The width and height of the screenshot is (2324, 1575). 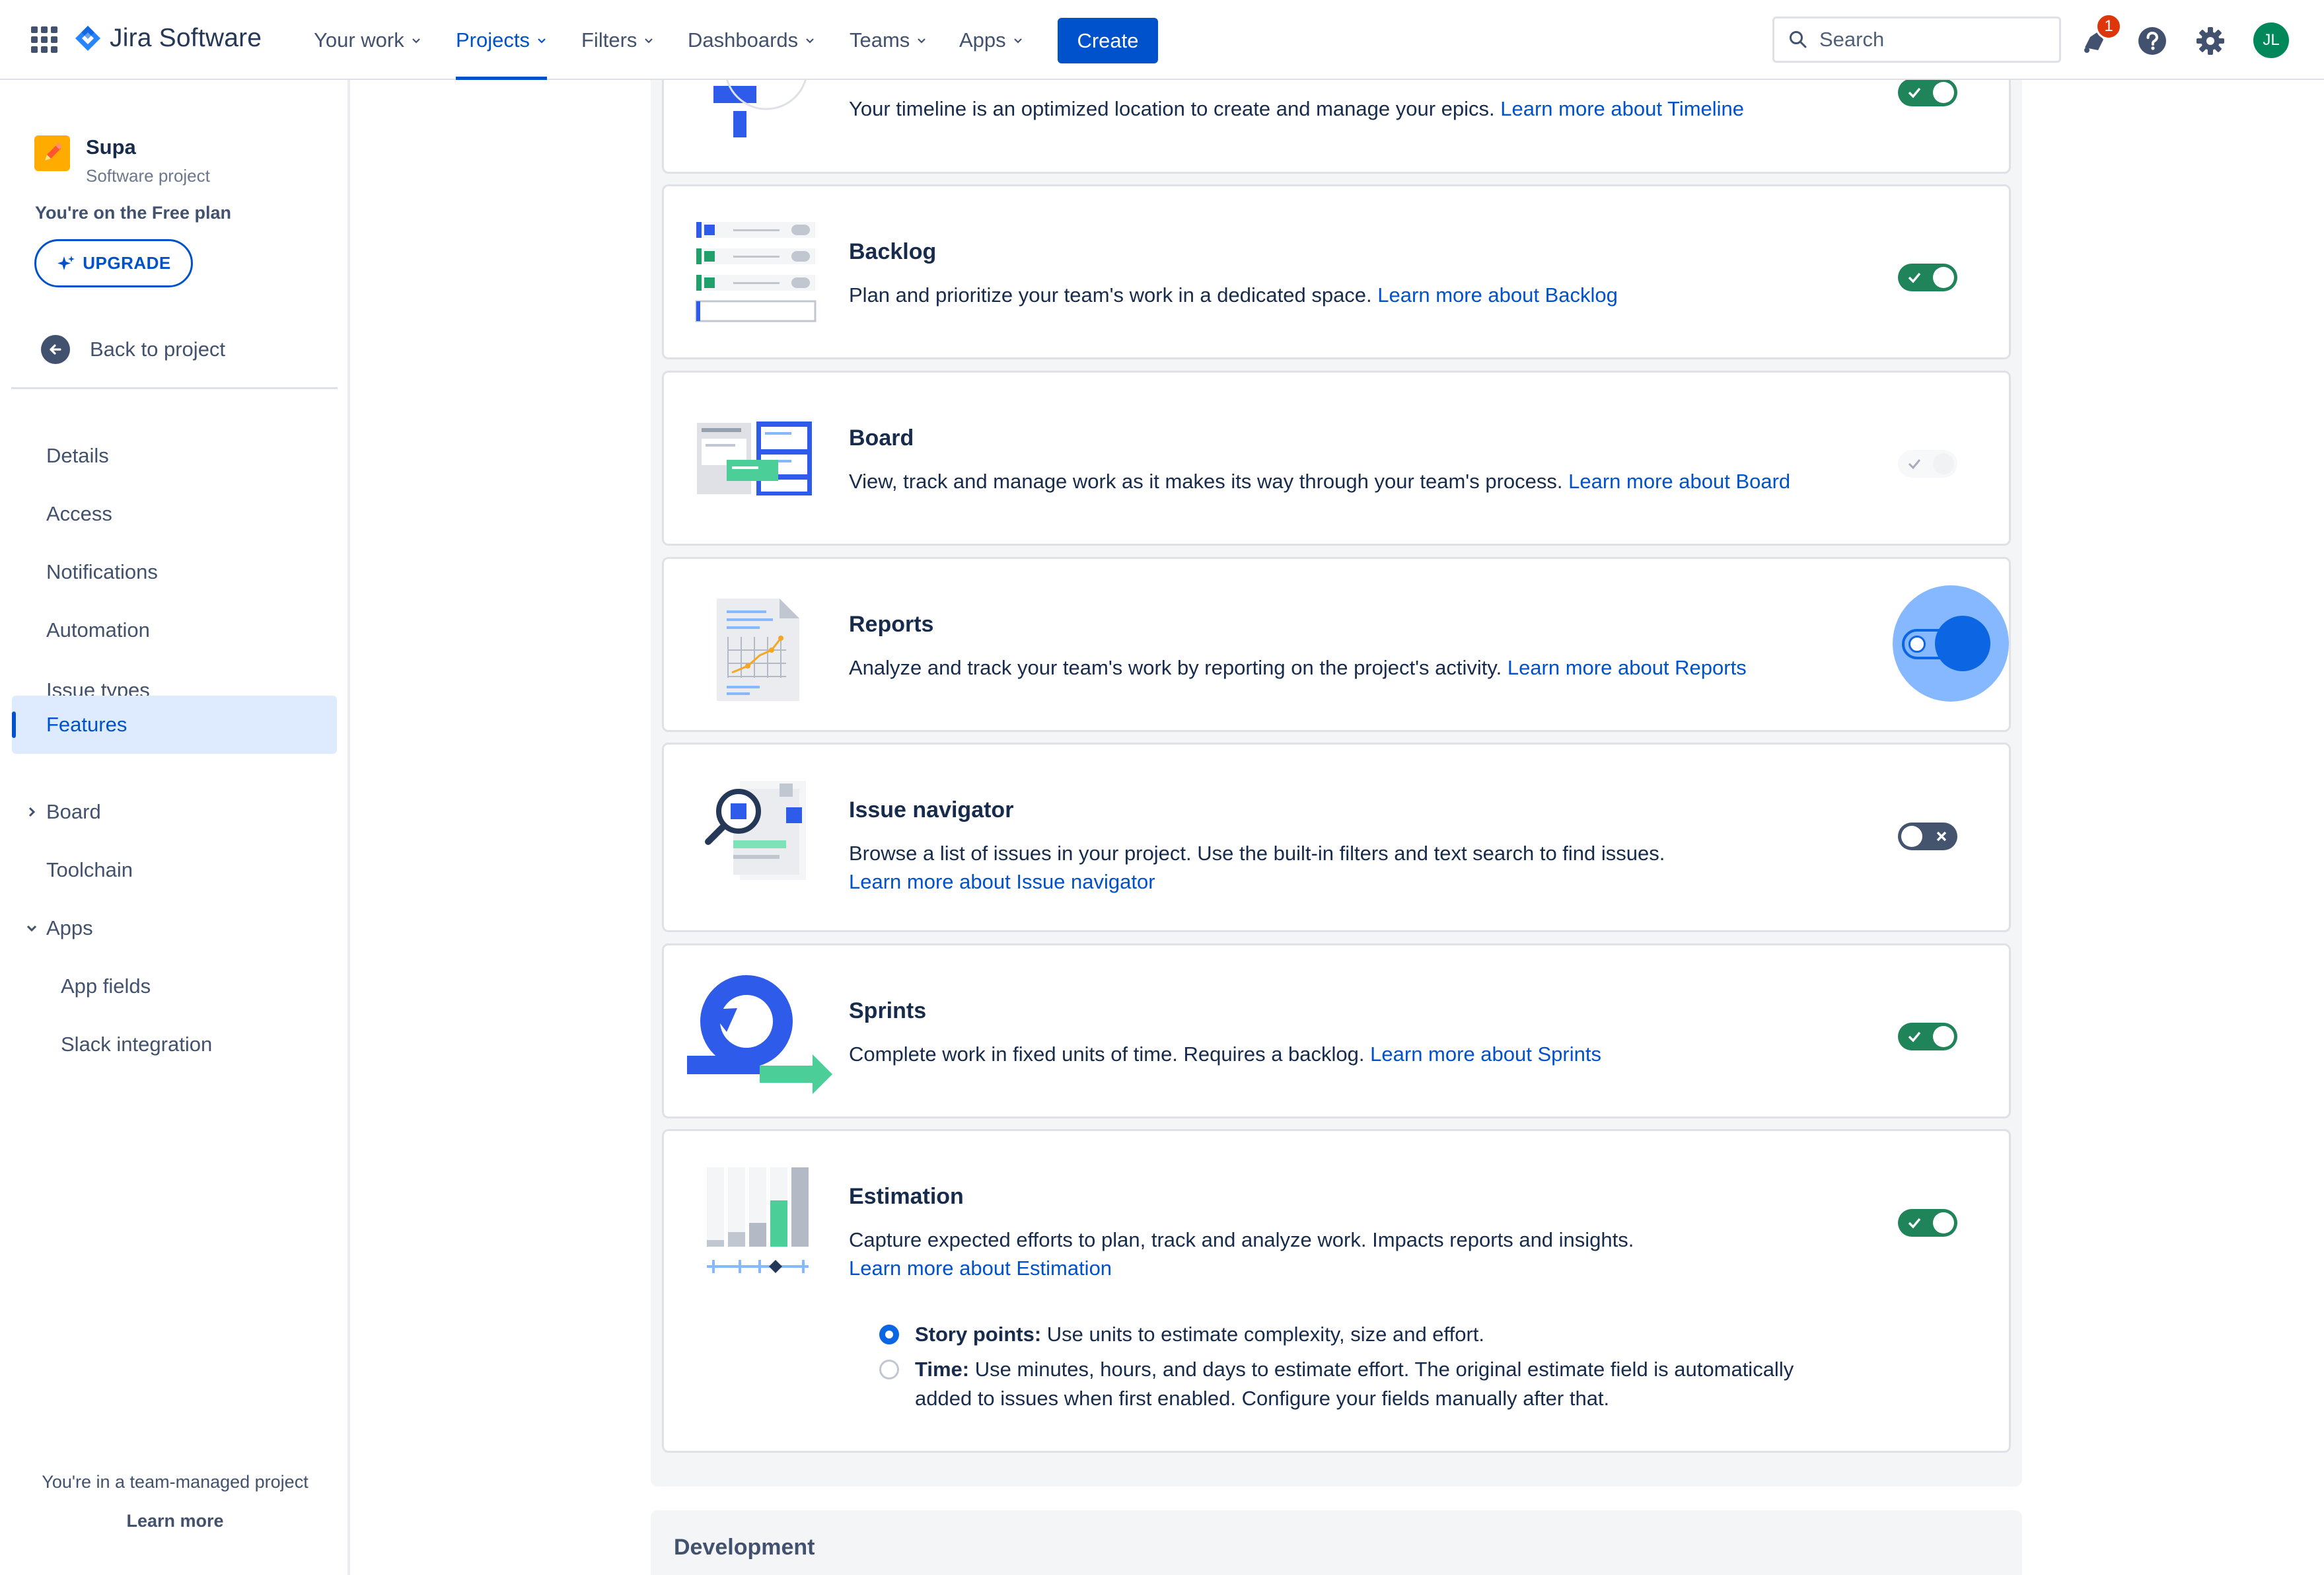 I want to click on project-type: Software project, so click(x=148, y=176).